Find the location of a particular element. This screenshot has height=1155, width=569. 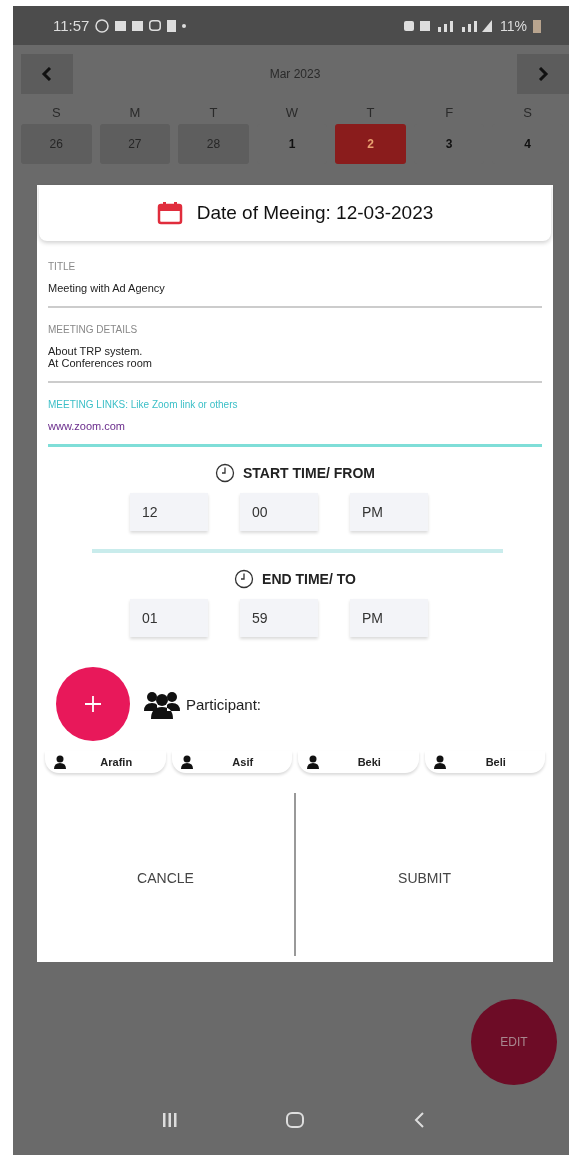

weekday-label: W is located at coordinates (292, 112).